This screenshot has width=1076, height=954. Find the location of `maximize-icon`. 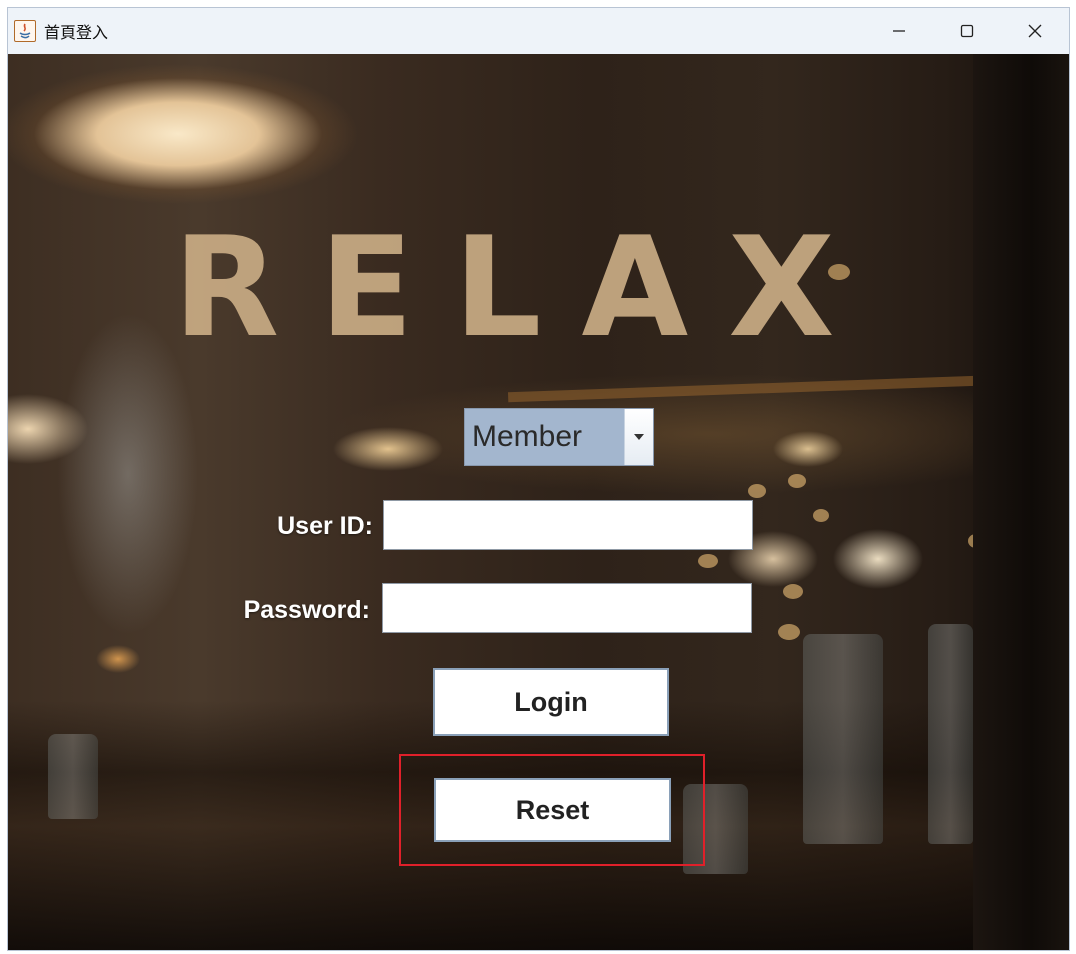

maximize-icon is located at coordinates (967, 31).